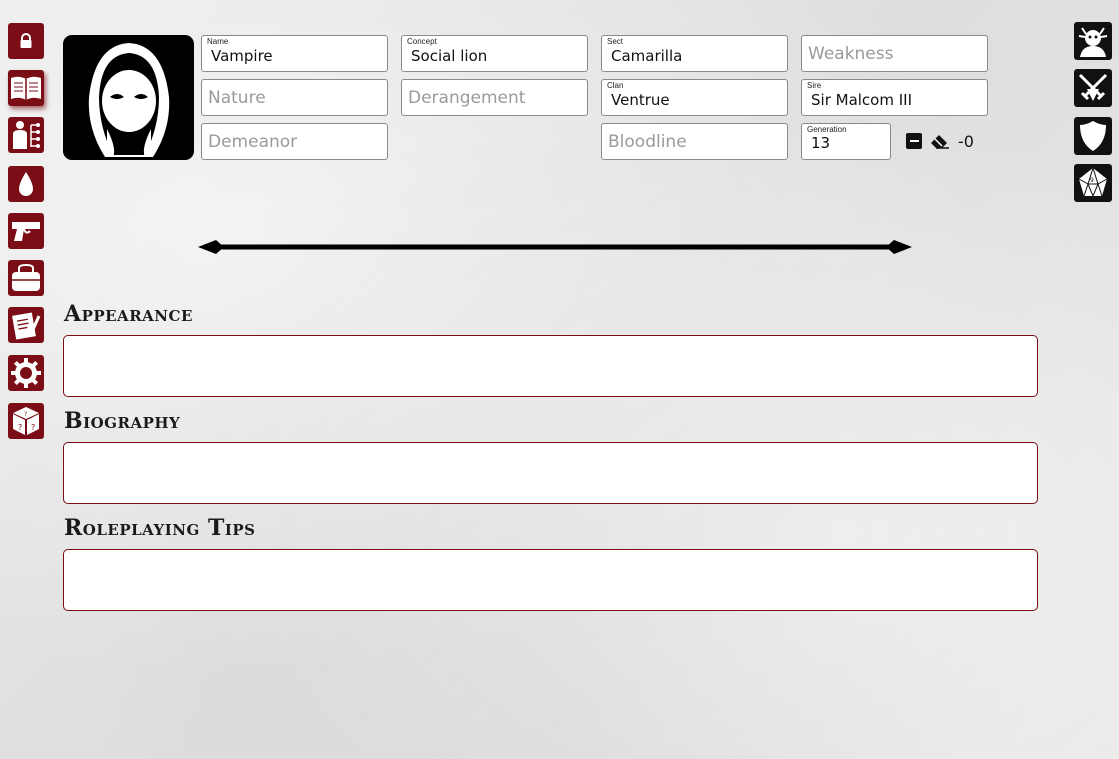  I want to click on derangement-placeholder: Derangement, so click(467, 98).